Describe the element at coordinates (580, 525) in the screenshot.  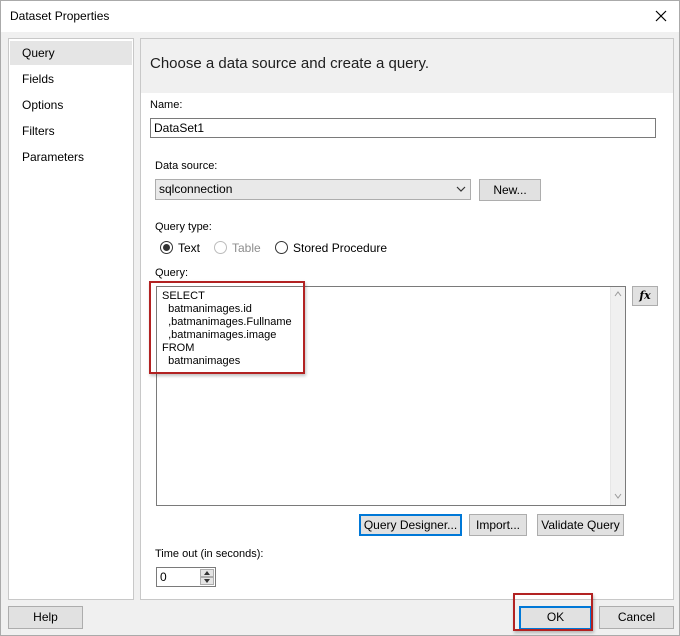
I see `validate-query-button: Validate Query` at that location.